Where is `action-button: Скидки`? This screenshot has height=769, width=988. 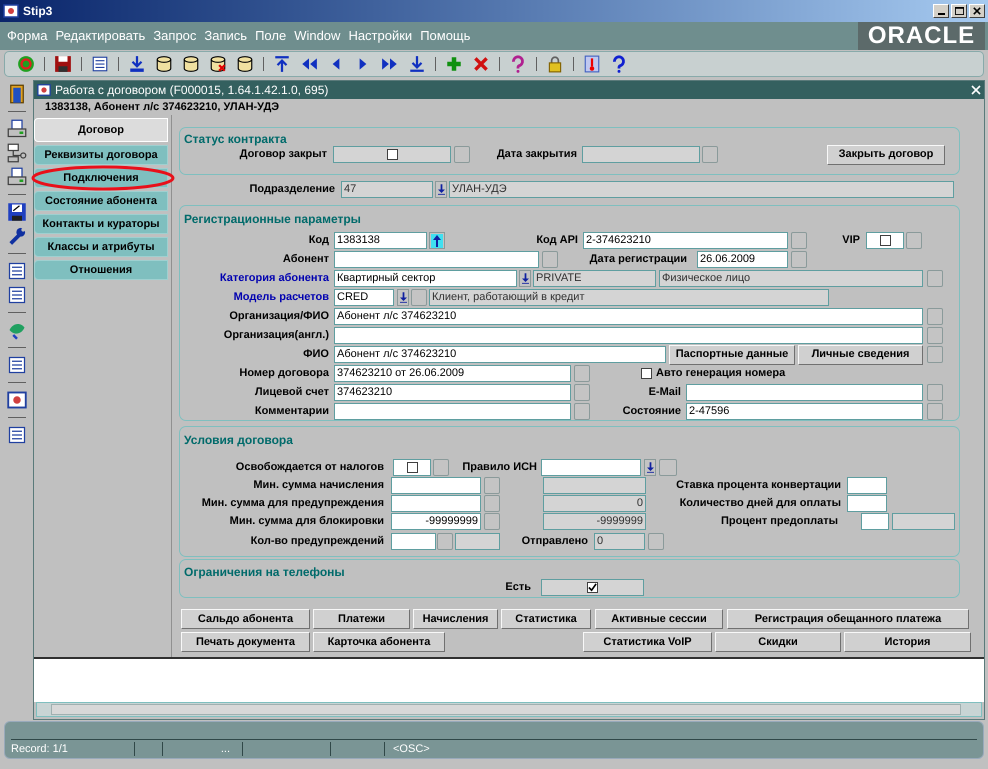
action-button: Скидки is located at coordinates (778, 642).